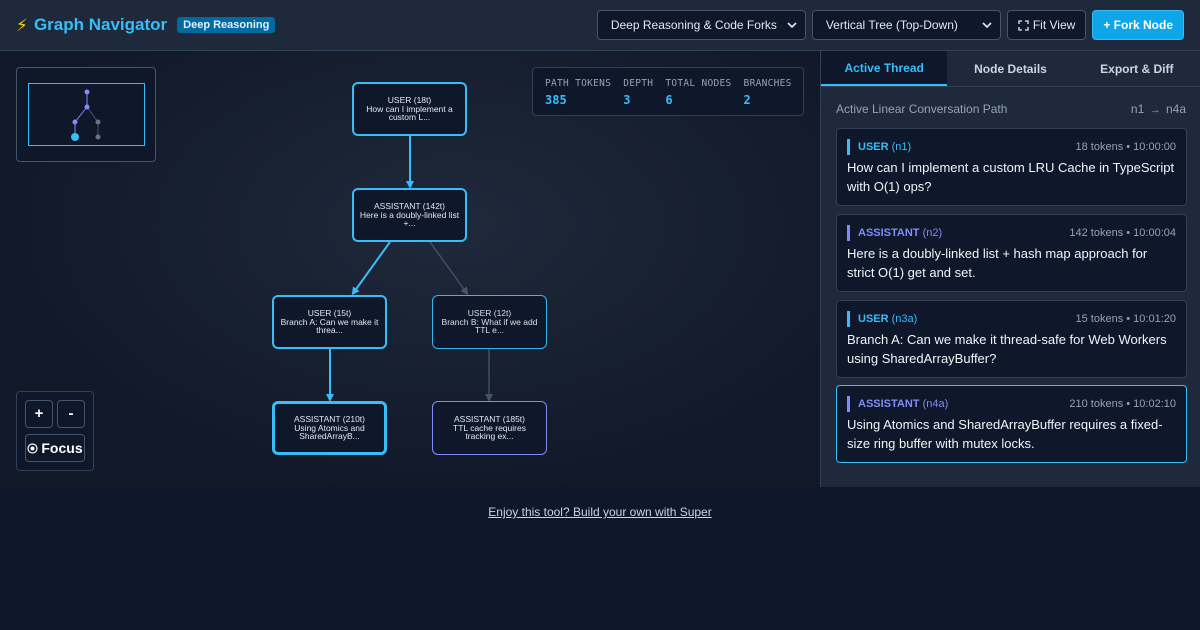 Image resolution: width=1200 pixels, height=630 pixels. Describe the element at coordinates (669, 100) in the screenshot. I see `stat-value: 6` at that location.